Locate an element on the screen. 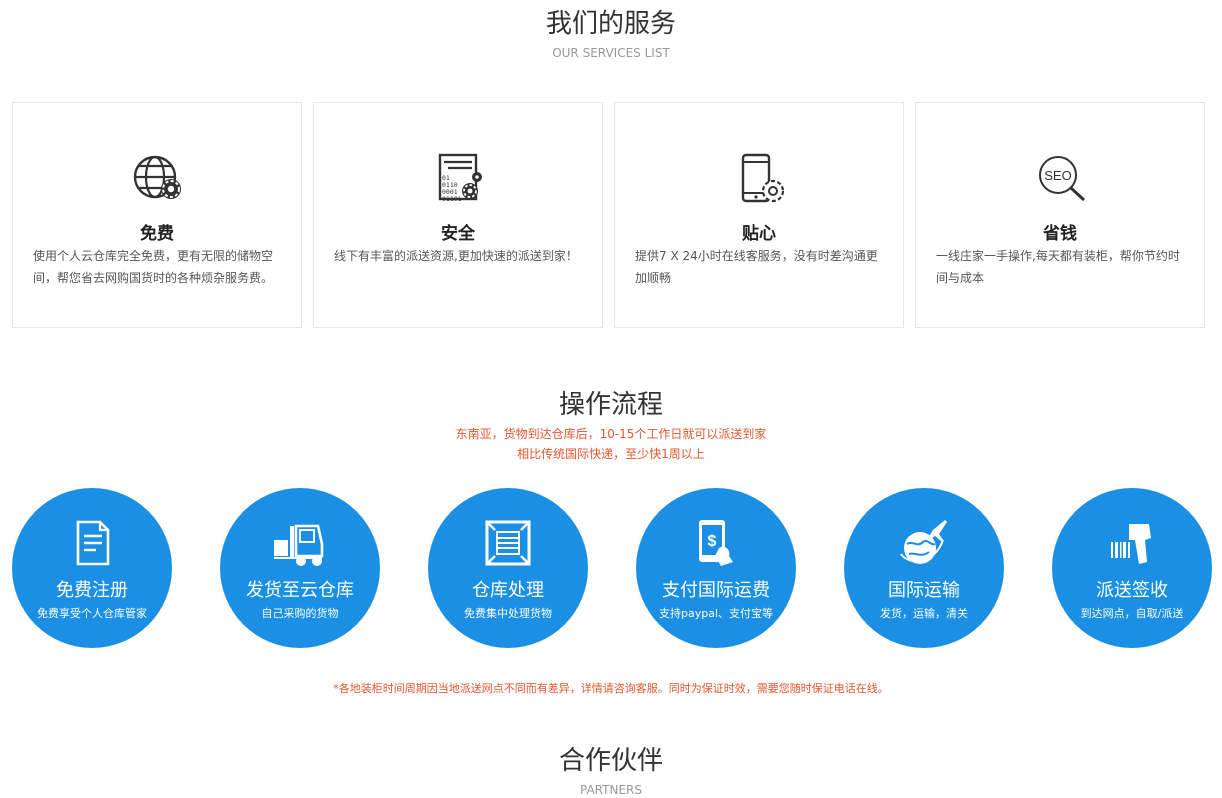  services-header: 我们的服务 OUR SERVICES LIST is located at coordinates (611, 35).